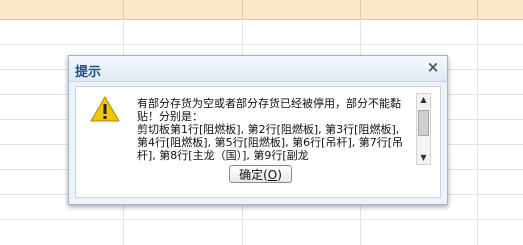  What do you see at coordinates (423, 123) in the screenshot?
I see `scroll-thumb` at bounding box center [423, 123].